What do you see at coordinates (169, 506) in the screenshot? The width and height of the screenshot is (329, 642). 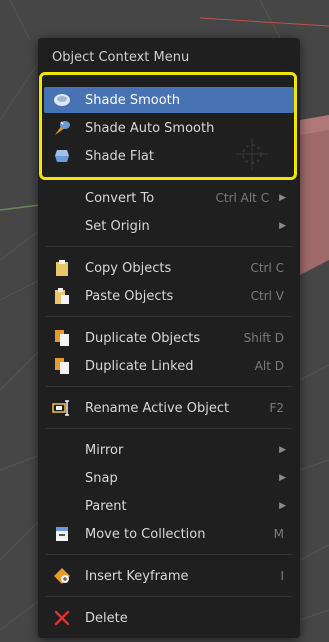 I see `menu-item-parent: Parent ▶` at bounding box center [169, 506].